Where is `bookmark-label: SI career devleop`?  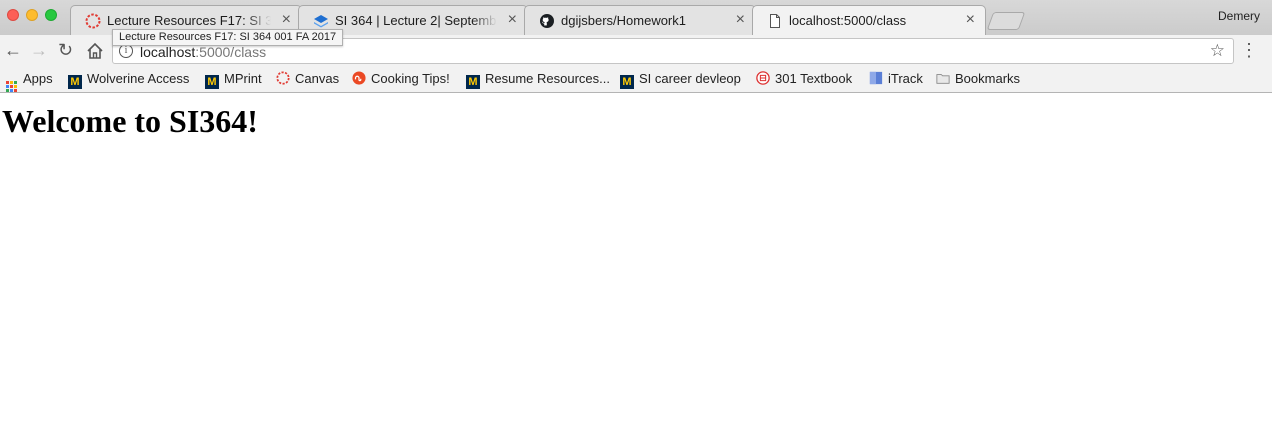 bookmark-label: SI career devleop is located at coordinates (690, 78).